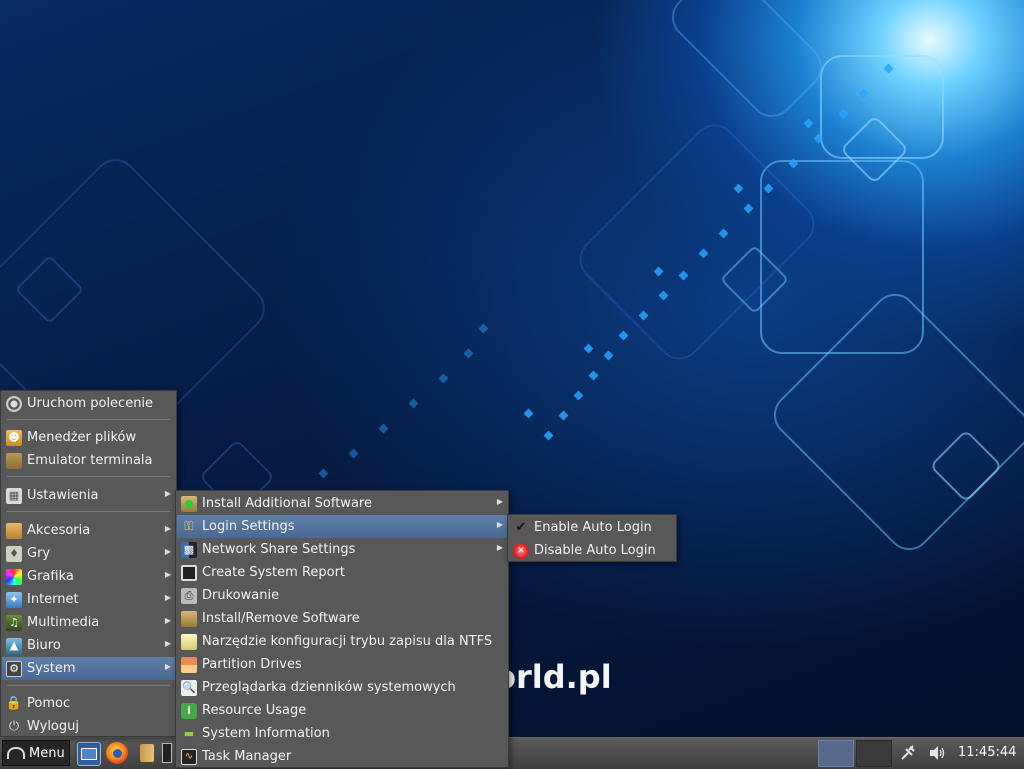 This screenshot has height=769, width=1024. What do you see at coordinates (14, 530) in the screenshot?
I see `accessories-icon` at bounding box center [14, 530].